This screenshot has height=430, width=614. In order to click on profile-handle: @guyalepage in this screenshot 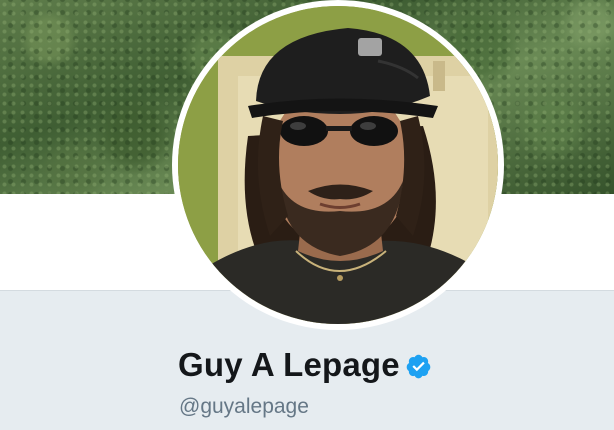, I will do `click(244, 407)`.